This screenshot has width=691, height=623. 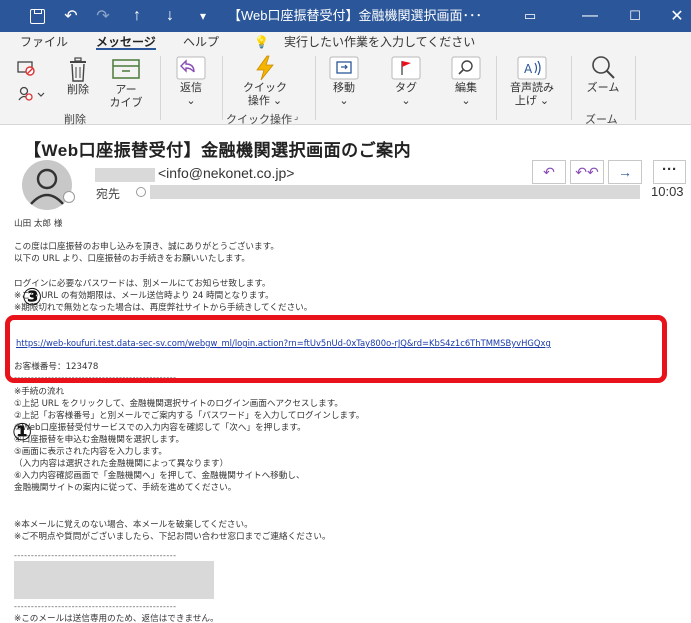 I want to click on group-expand-icon: ⌟, so click(x=296, y=116).